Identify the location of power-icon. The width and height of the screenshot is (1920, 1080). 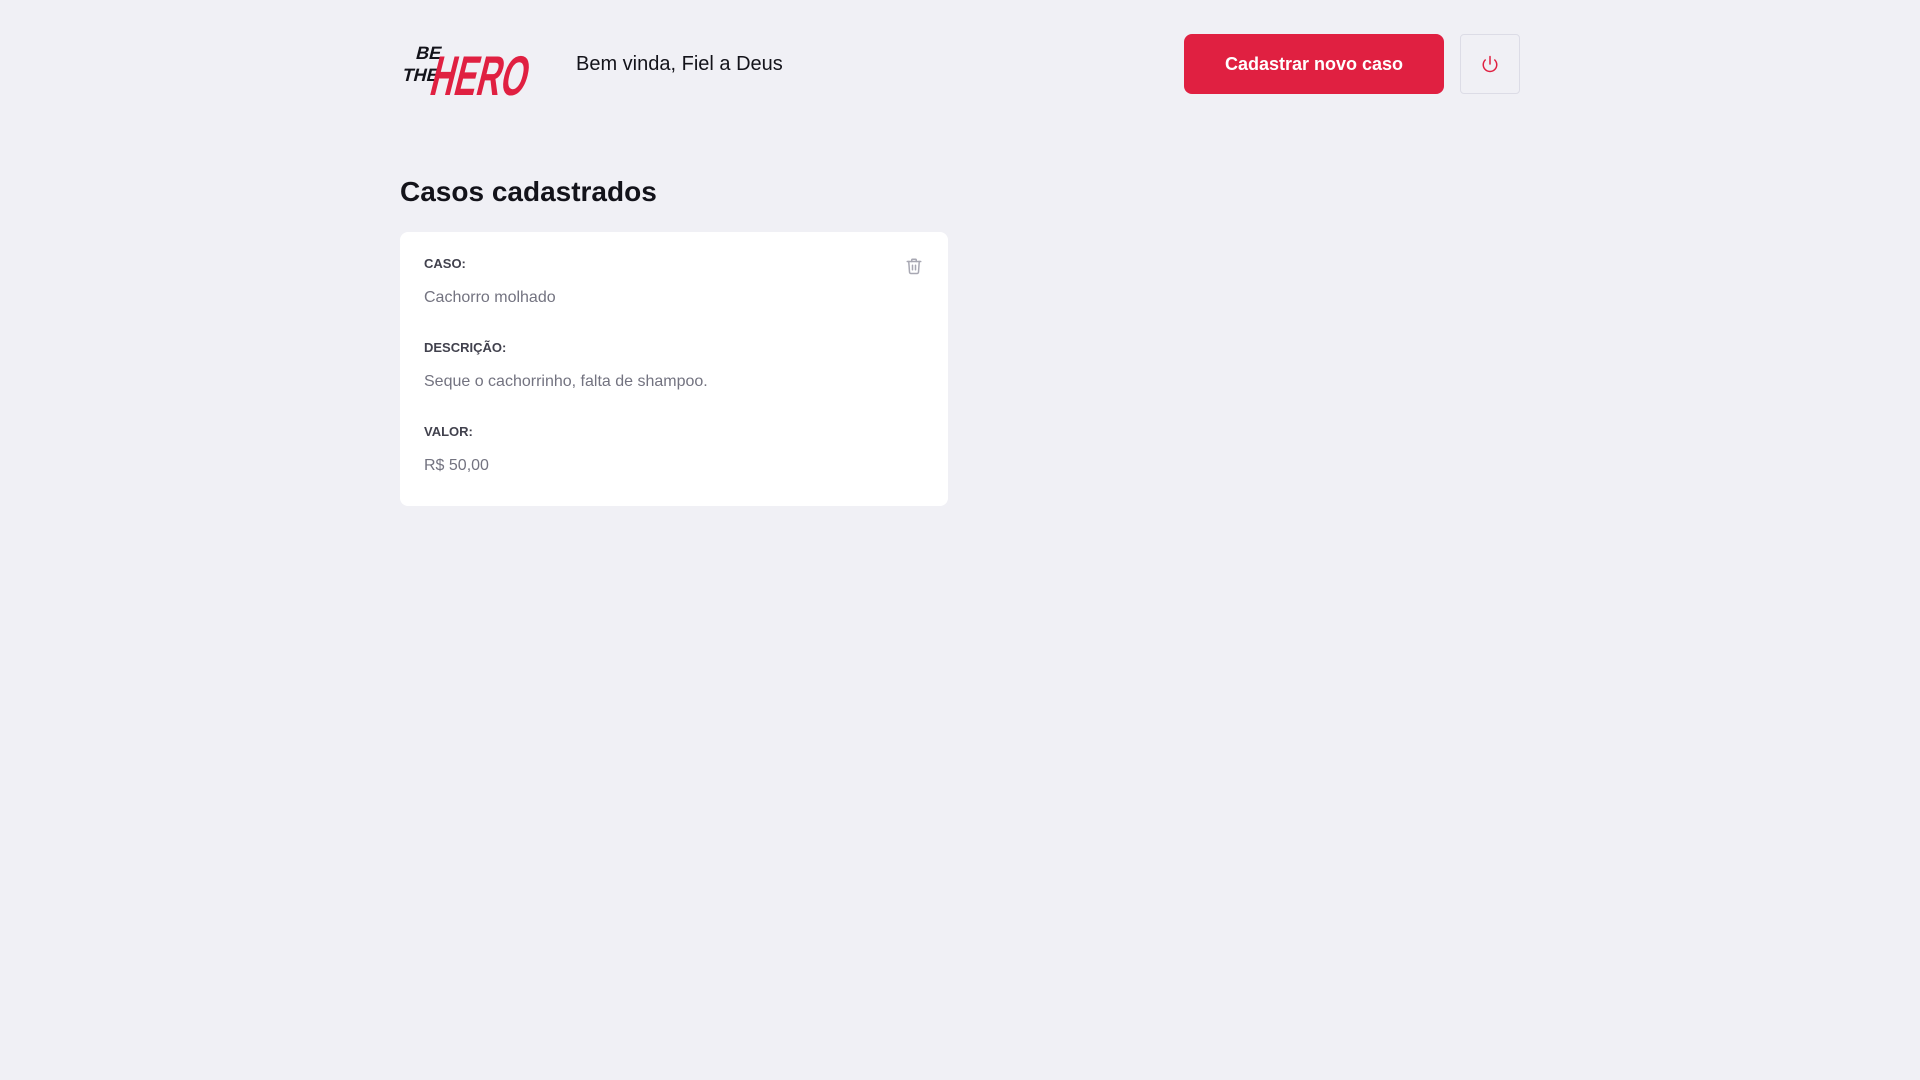
(1490, 64).